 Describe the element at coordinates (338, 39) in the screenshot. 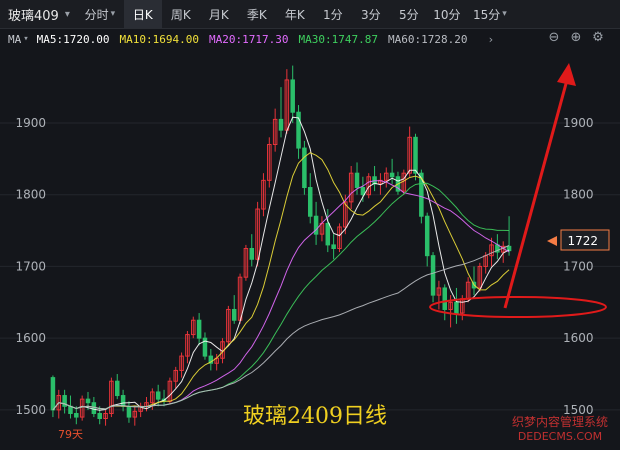

I see `ma-value-3: MA30:1747.87` at that location.